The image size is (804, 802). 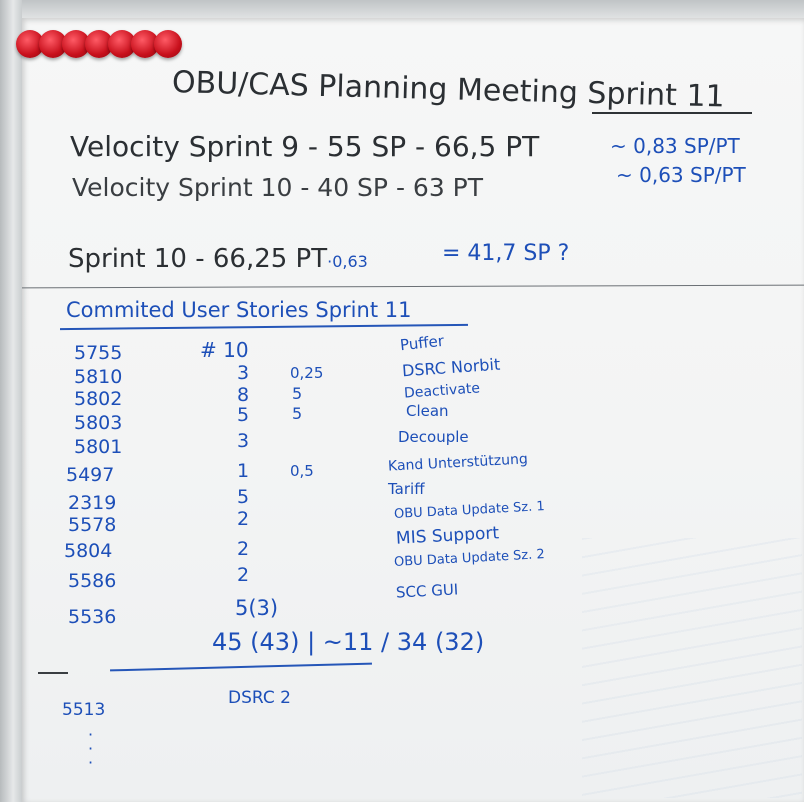 What do you see at coordinates (451, 367) in the screenshot?
I see `story-name: DSRC Norbit` at bounding box center [451, 367].